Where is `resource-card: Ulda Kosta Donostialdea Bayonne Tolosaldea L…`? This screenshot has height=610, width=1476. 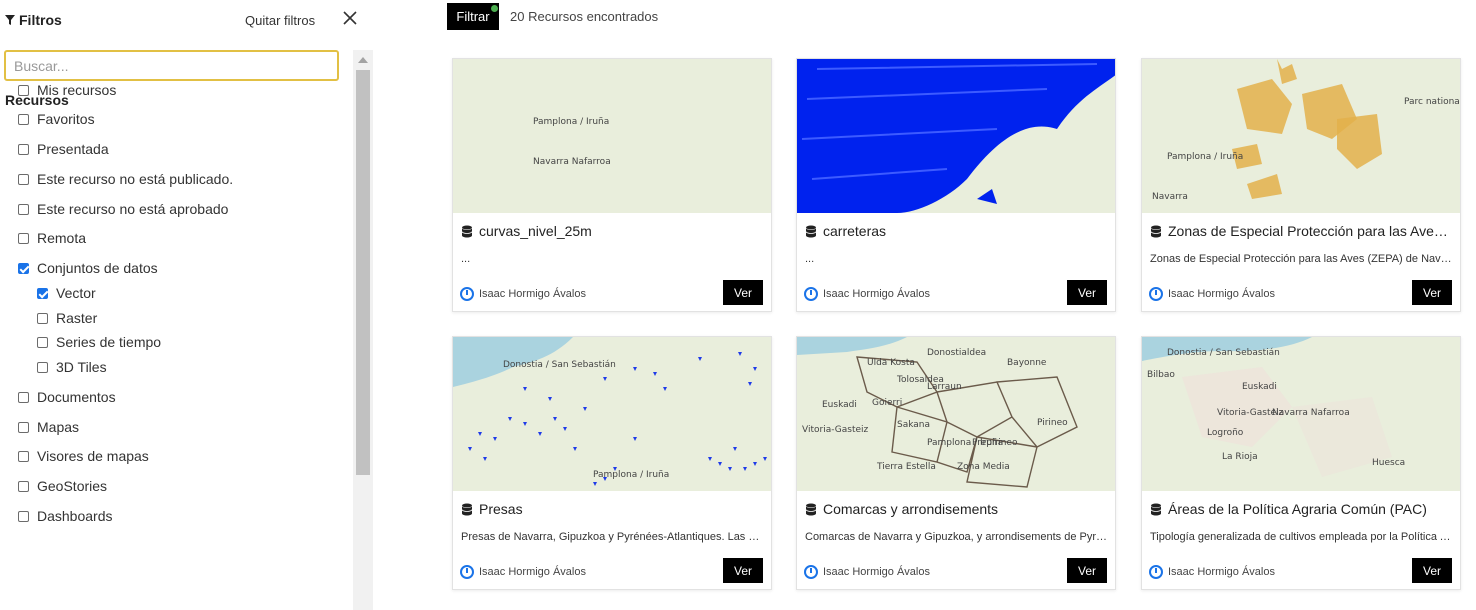 resource-card: Ulda Kosta Donostialdea Bayonne Tolosaldea L… is located at coordinates (956, 463).